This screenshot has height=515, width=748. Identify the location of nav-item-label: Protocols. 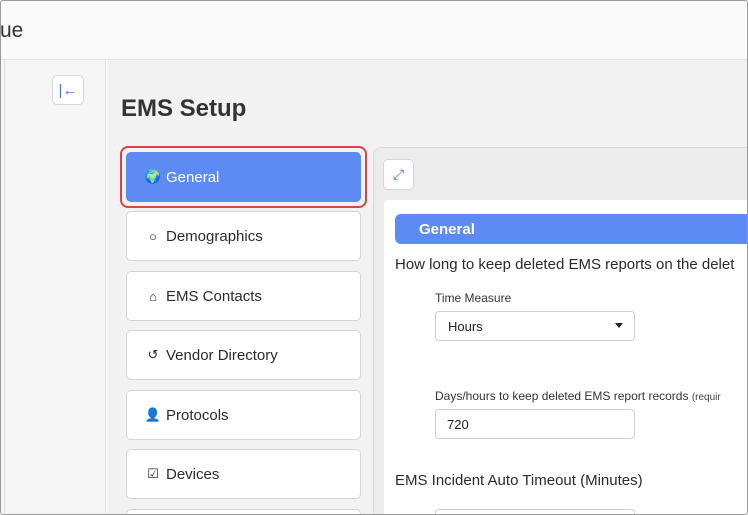
(197, 415).